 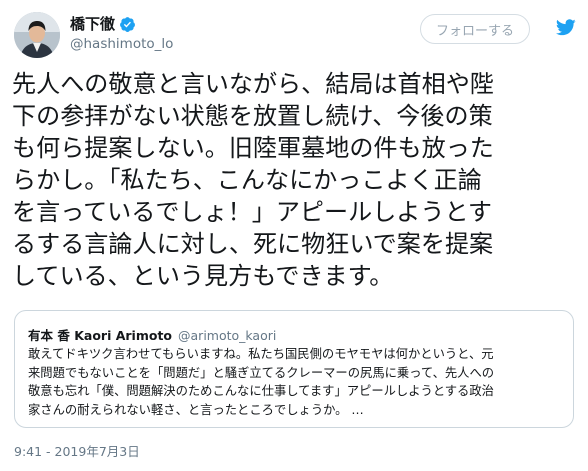 I want to click on tweet-text-line: している、という見方もできます。, so click(x=203, y=276).